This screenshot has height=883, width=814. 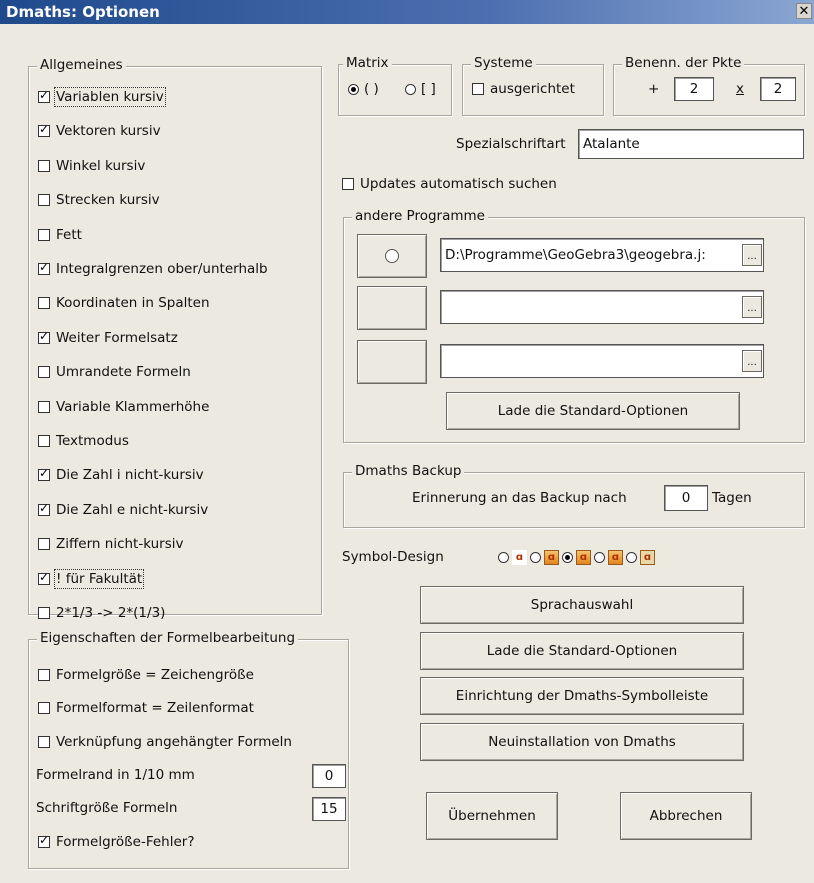 I want to click on sprachauswahl-button: Sprachauswahl, so click(x=582, y=605).